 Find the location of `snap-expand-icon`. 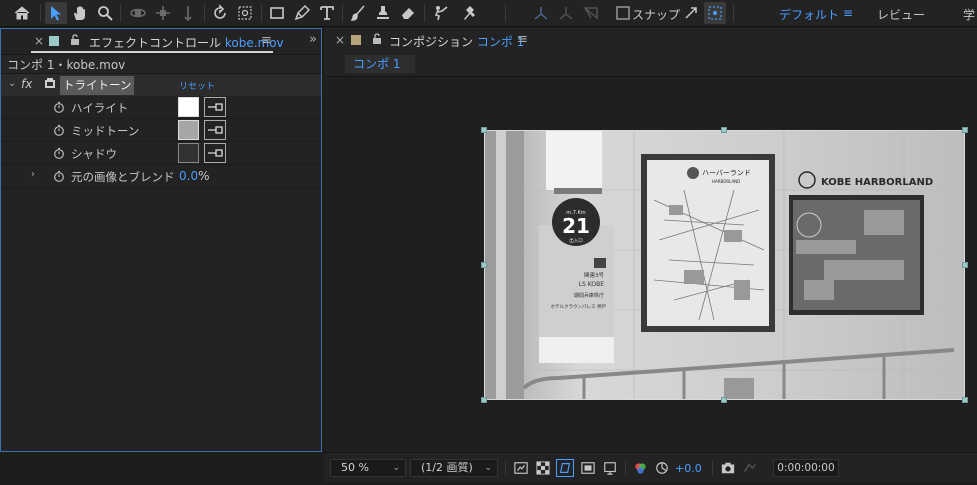

snap-expand-icon is located at coordinates (691, 13).